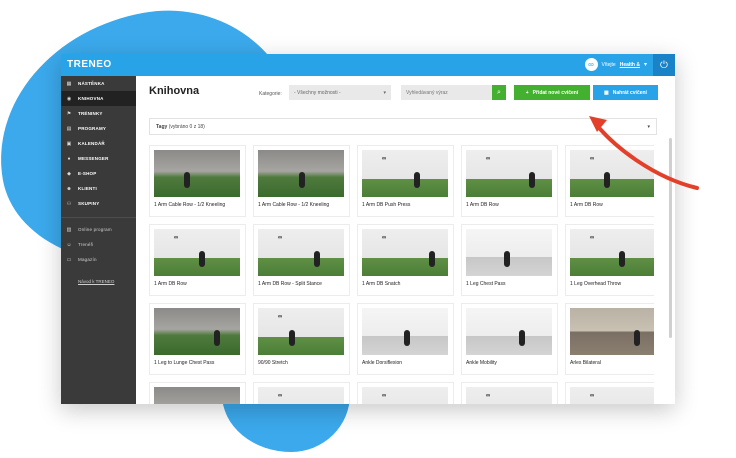  I want to click on library-icon: ◉, so click(69, 98).